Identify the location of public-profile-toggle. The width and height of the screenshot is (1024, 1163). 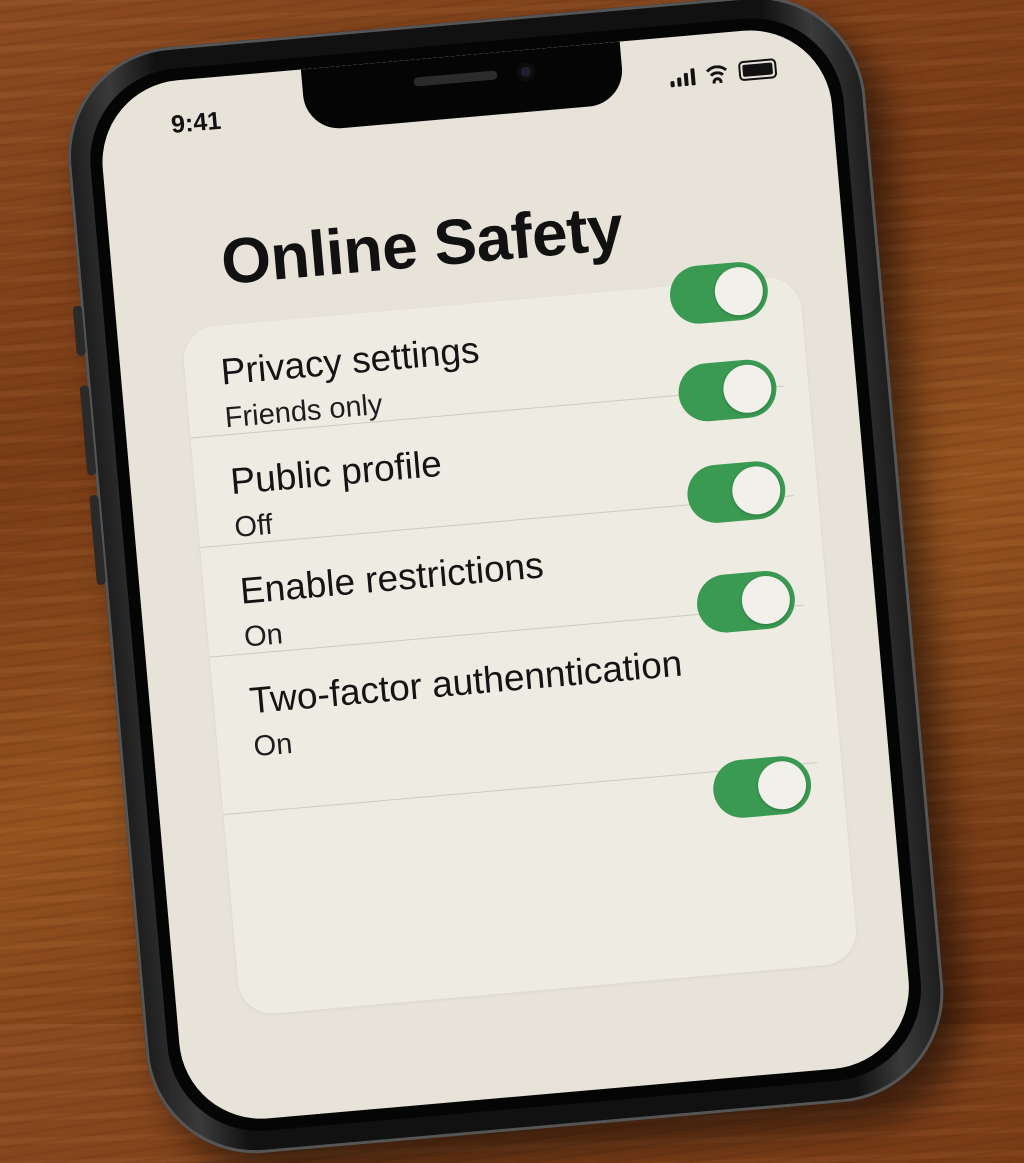
(727, 390).